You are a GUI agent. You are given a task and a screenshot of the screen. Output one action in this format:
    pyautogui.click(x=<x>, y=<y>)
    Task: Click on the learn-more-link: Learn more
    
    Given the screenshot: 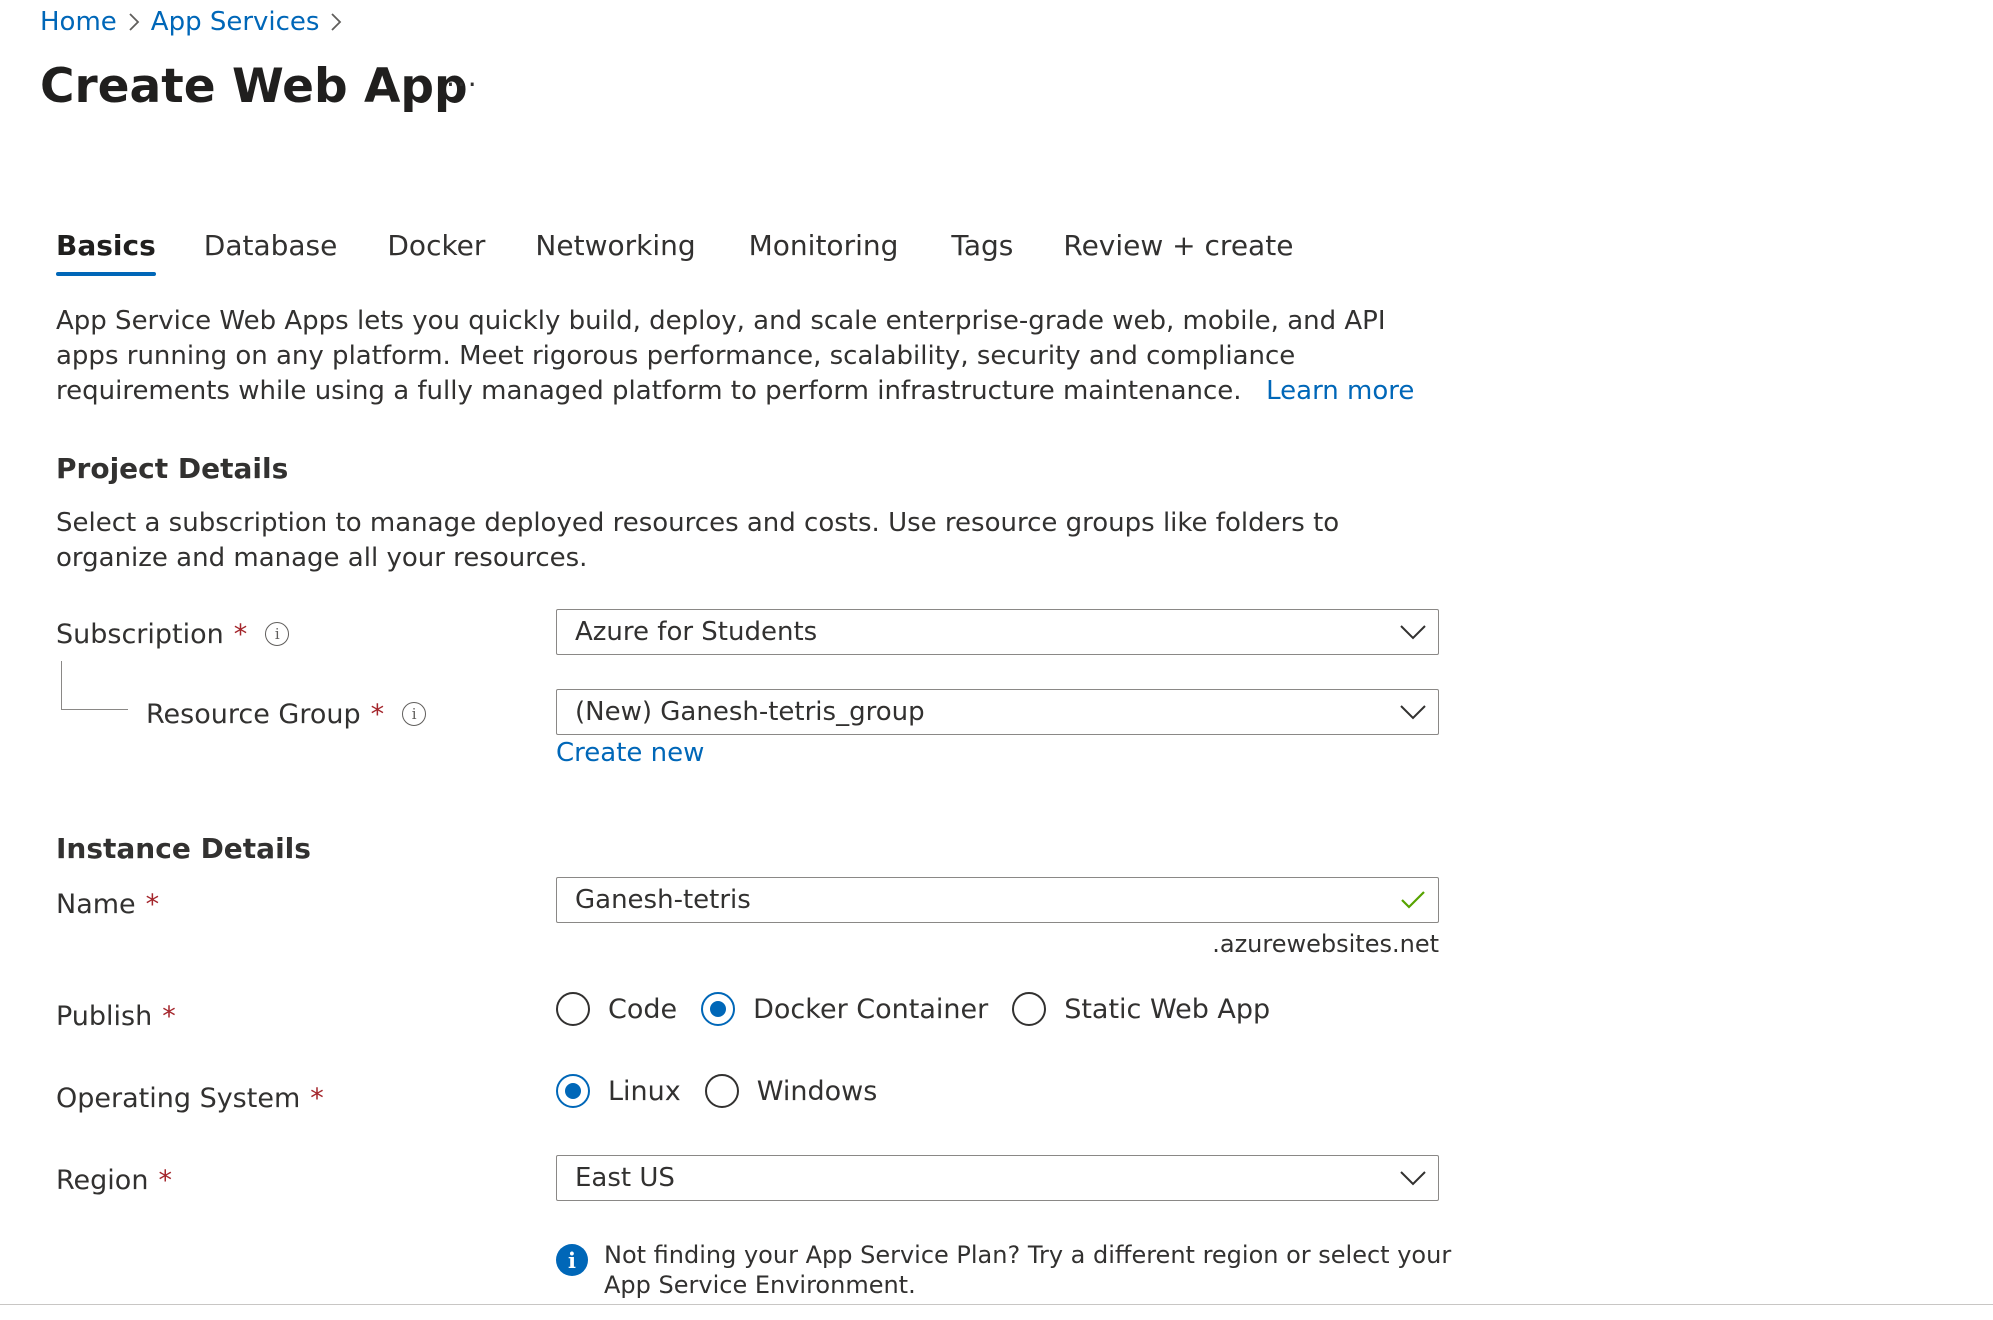 What is the action you would take?
    pyautogui.click(x=1340, y=391)
    